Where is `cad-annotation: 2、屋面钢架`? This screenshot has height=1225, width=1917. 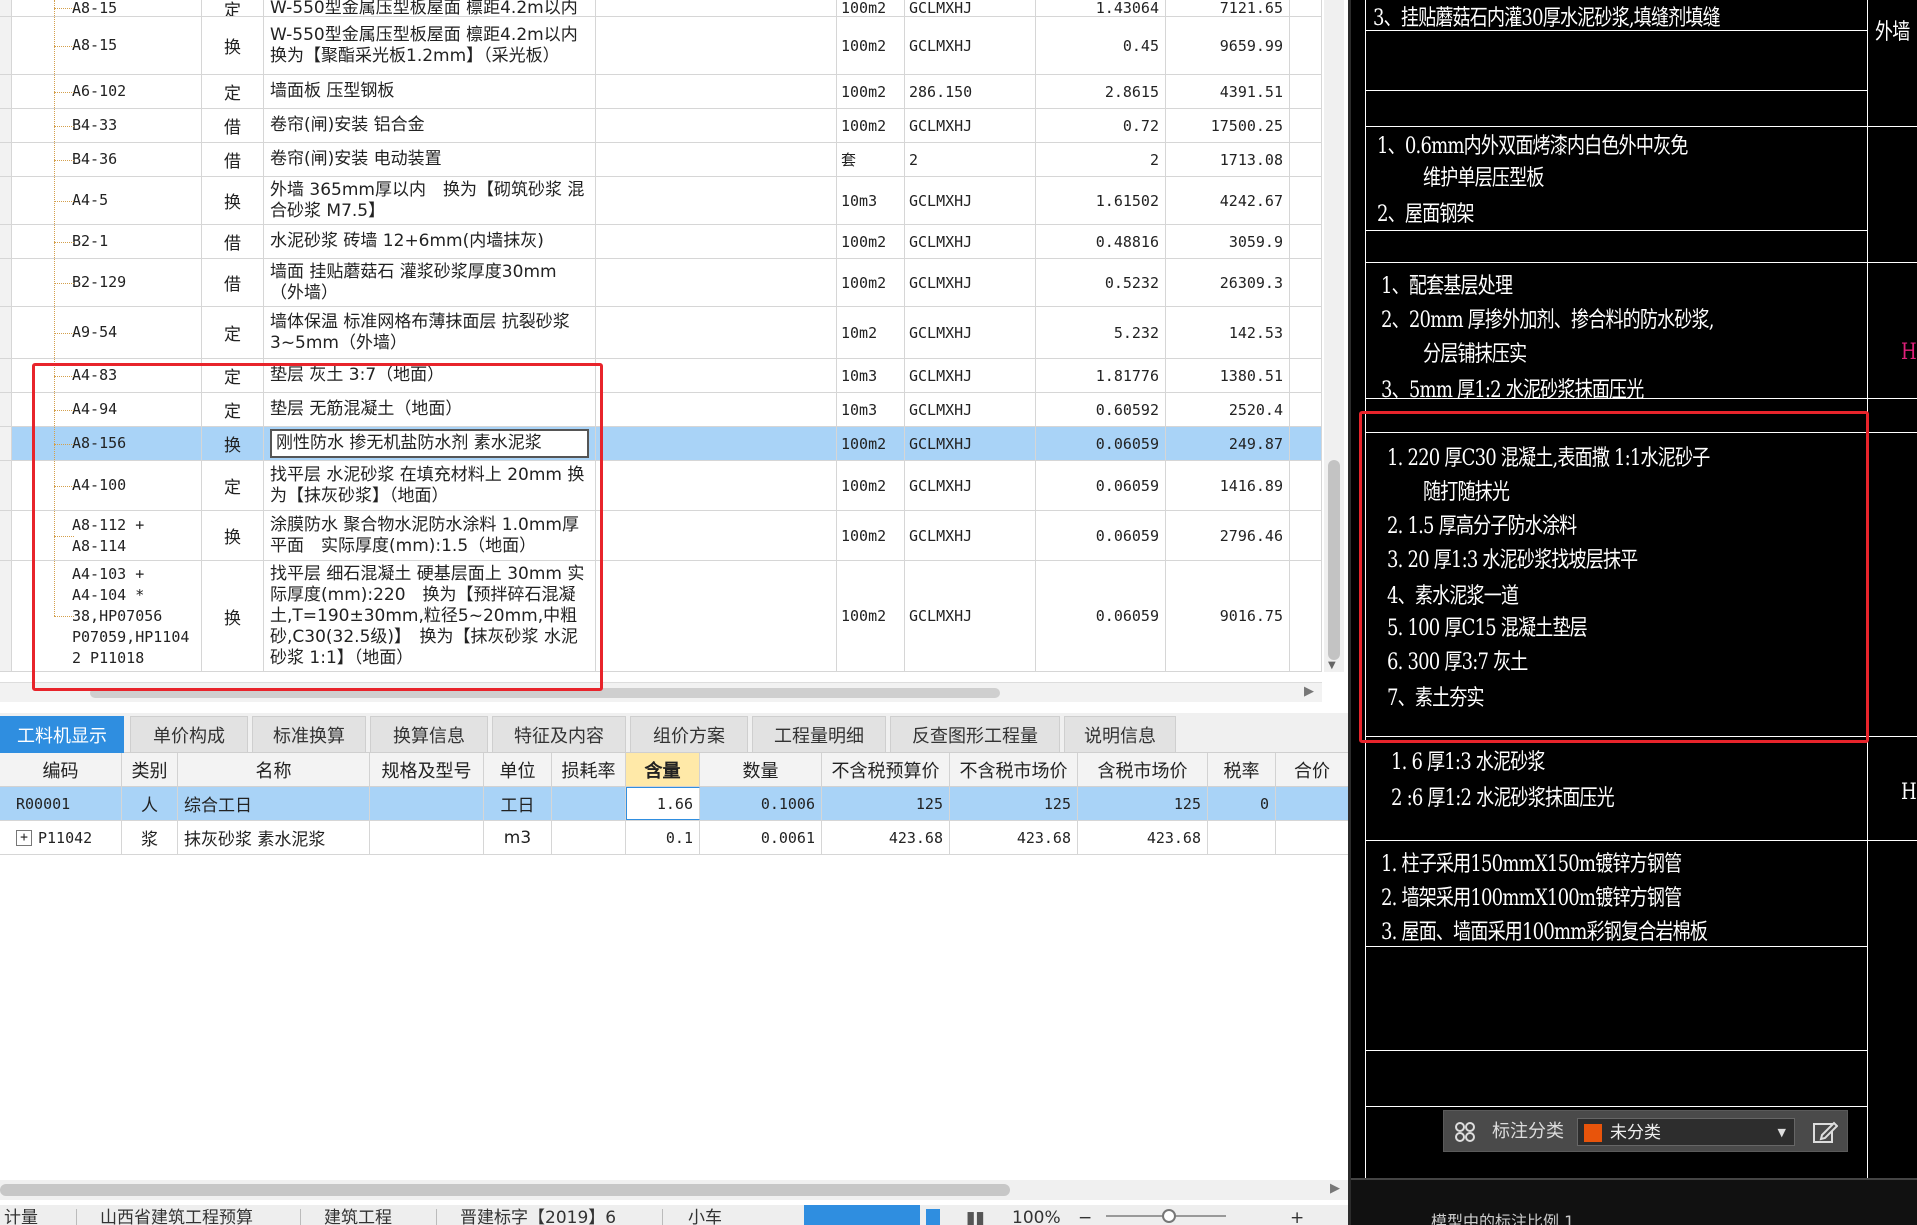 cad-annotation: 2、屋面钢架 is located at coordinates (1426, 212).